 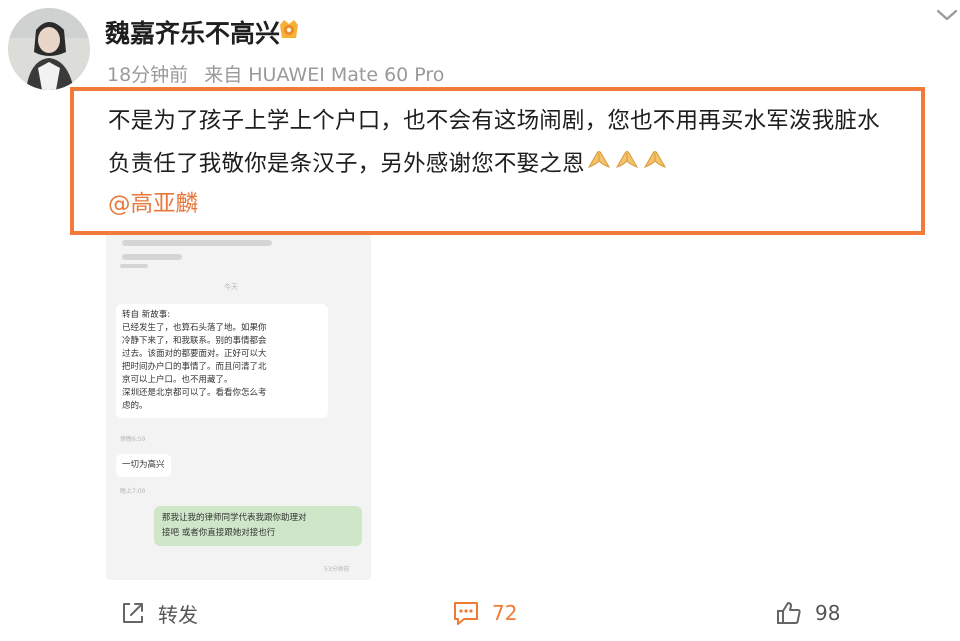 What do you see at coordinates (466, 613) in the screenshot?
I see `comment-icon` at bounding box center [466, 613].